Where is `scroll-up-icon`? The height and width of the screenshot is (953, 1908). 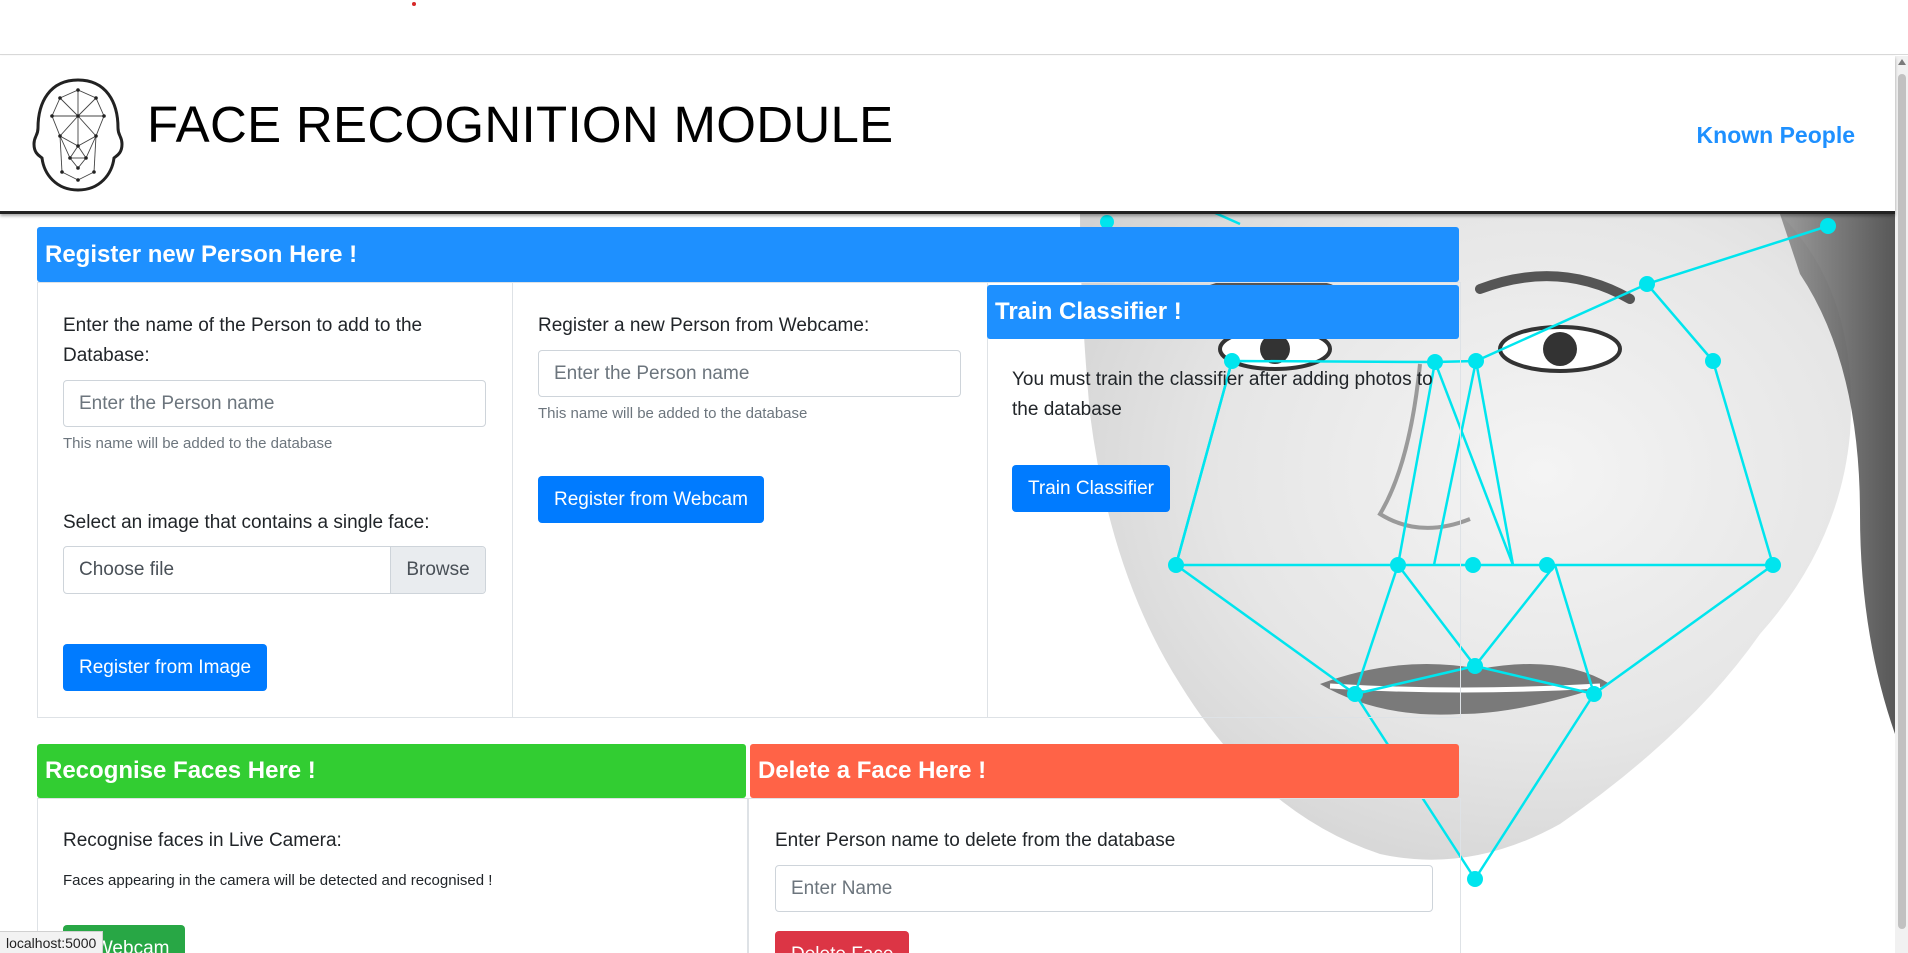 scroll-up-icon is located at coordinates (1902, 62).